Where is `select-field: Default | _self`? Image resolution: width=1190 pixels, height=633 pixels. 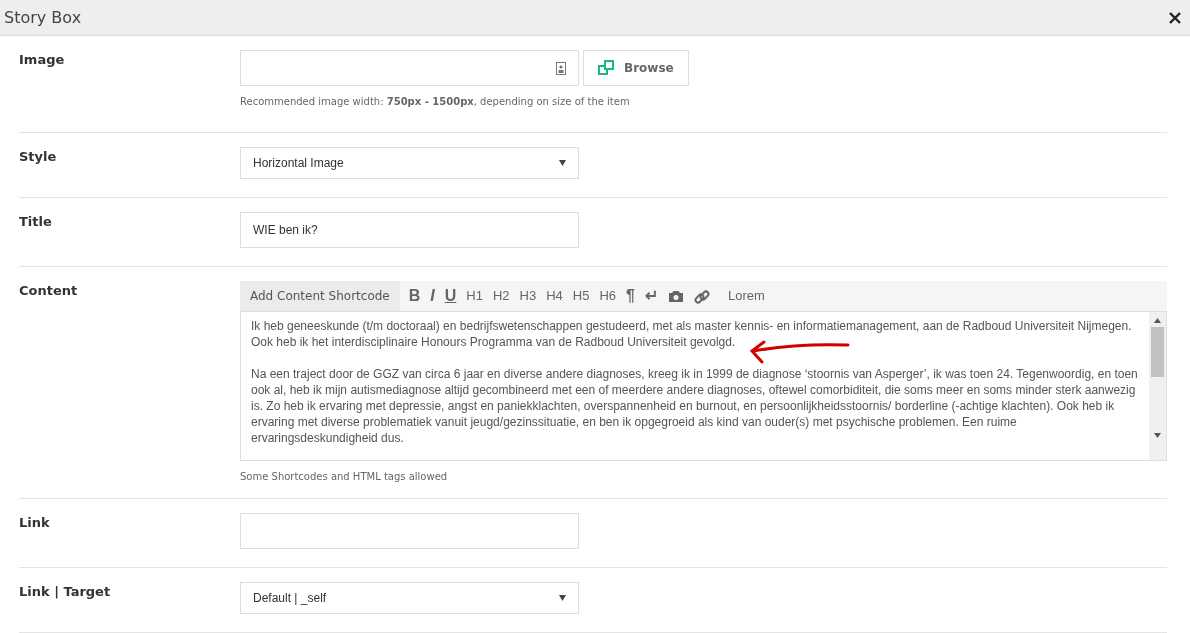
select-field: Default | _self is located at coordinates (409, 598).